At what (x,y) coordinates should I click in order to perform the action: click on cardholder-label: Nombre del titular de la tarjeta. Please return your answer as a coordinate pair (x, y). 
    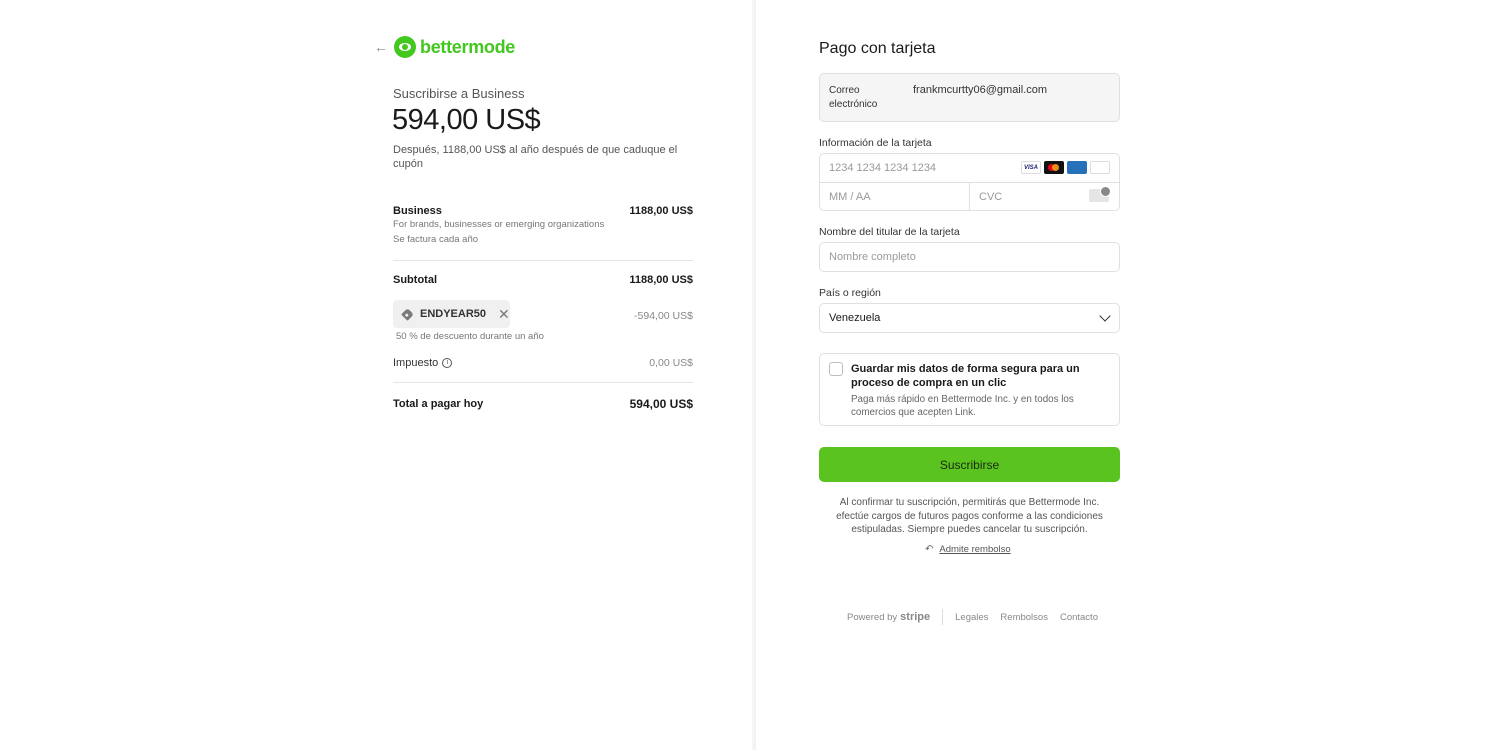
    Looking at the image, I should click on (889, 232).